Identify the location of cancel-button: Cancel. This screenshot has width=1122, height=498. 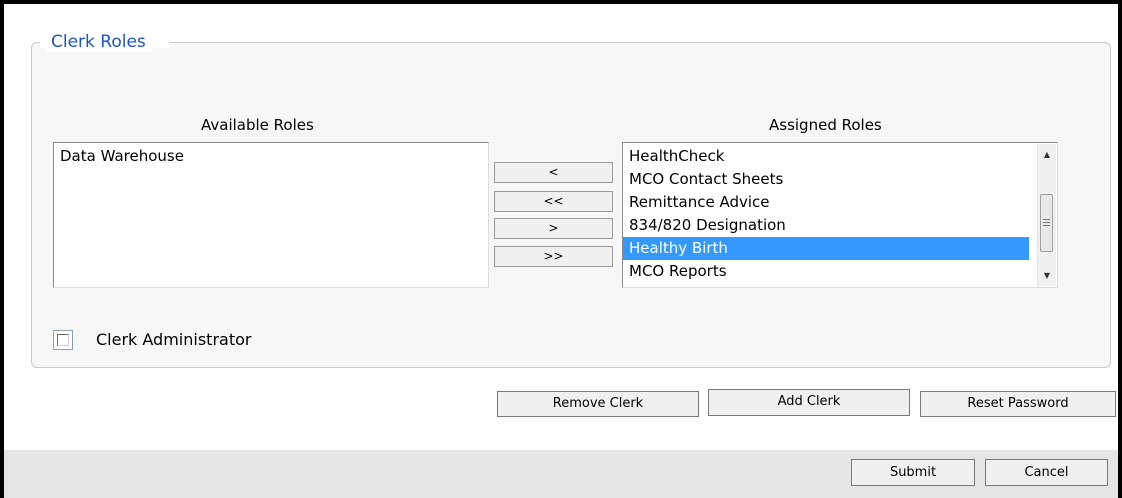
(1046, 472).